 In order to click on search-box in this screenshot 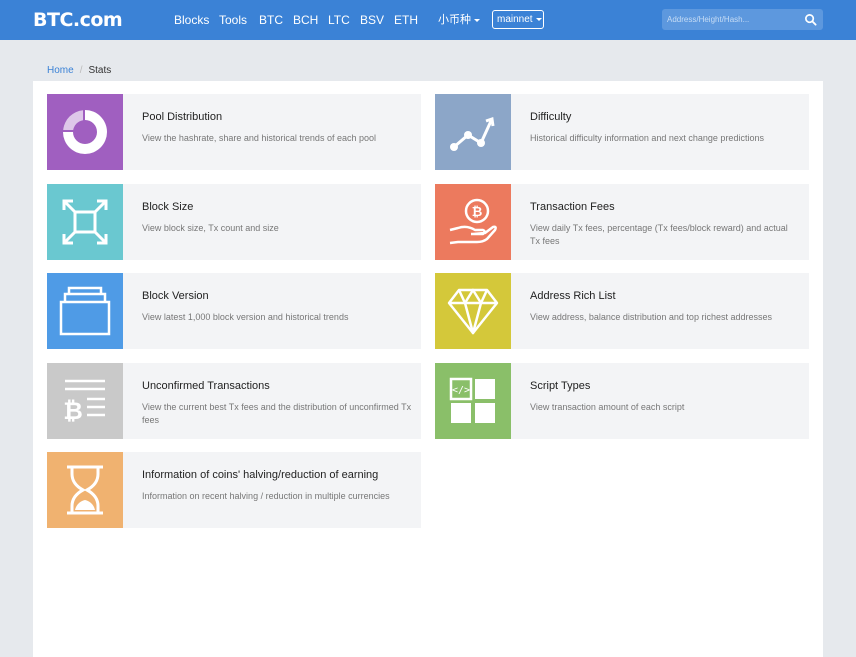, I will do `click(742, 19)`.